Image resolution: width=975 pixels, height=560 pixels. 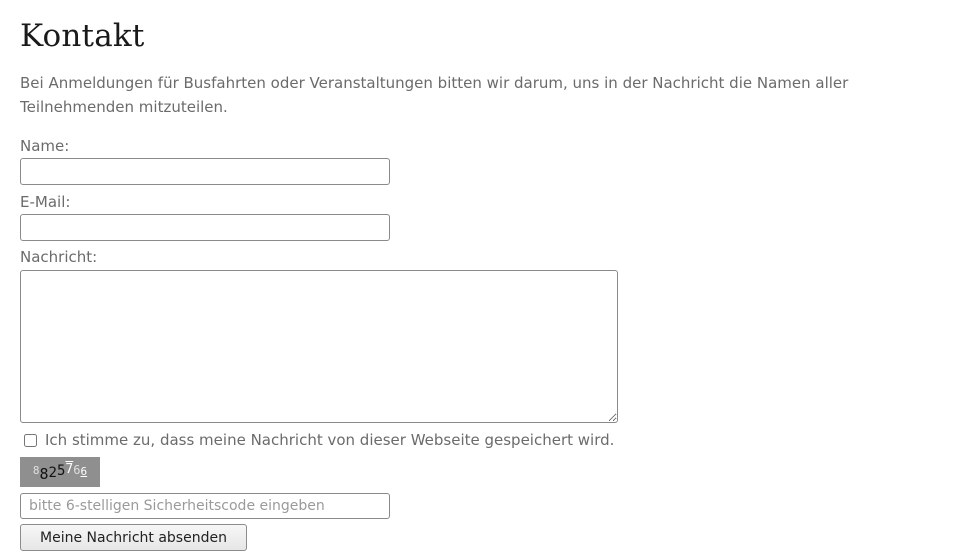 I want to click on name-label: Name:, so click(x=45, y=146).